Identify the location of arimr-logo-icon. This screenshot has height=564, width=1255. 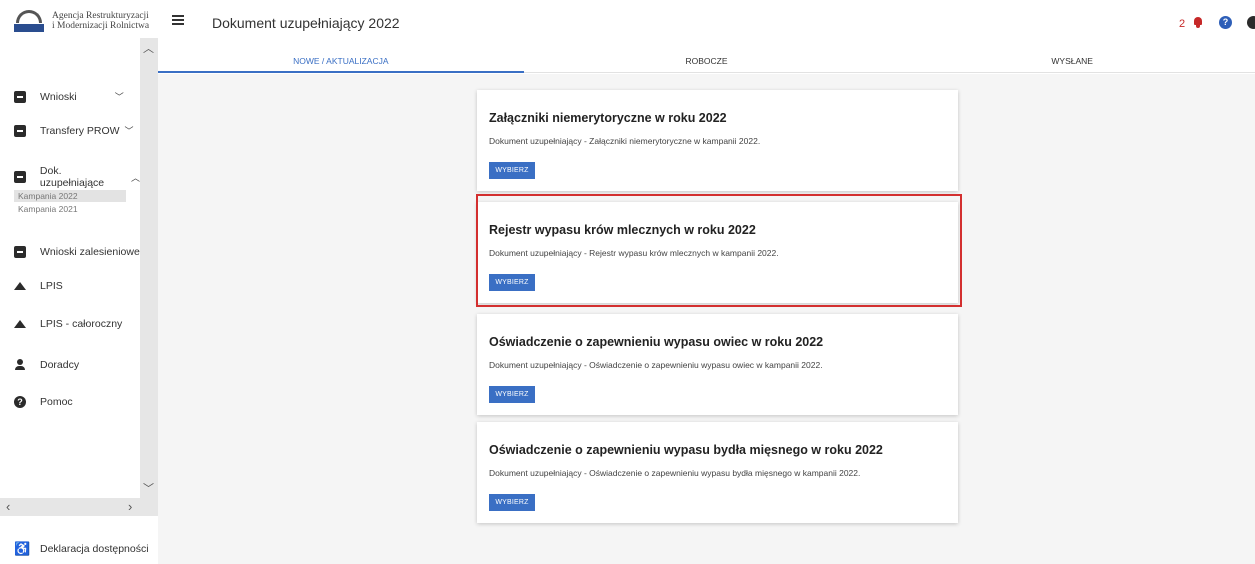
(29, 21).